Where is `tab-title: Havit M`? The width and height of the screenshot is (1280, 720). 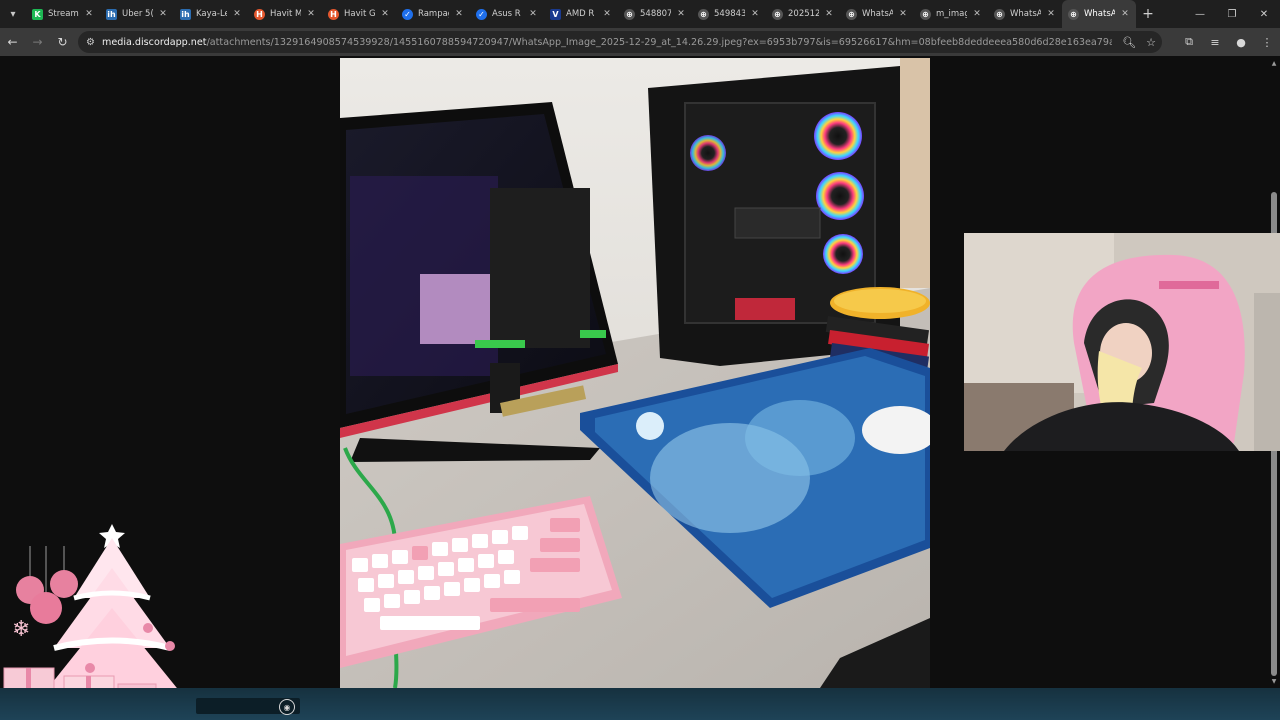
tab-title: Havit M is located at coordinates (285, 14).